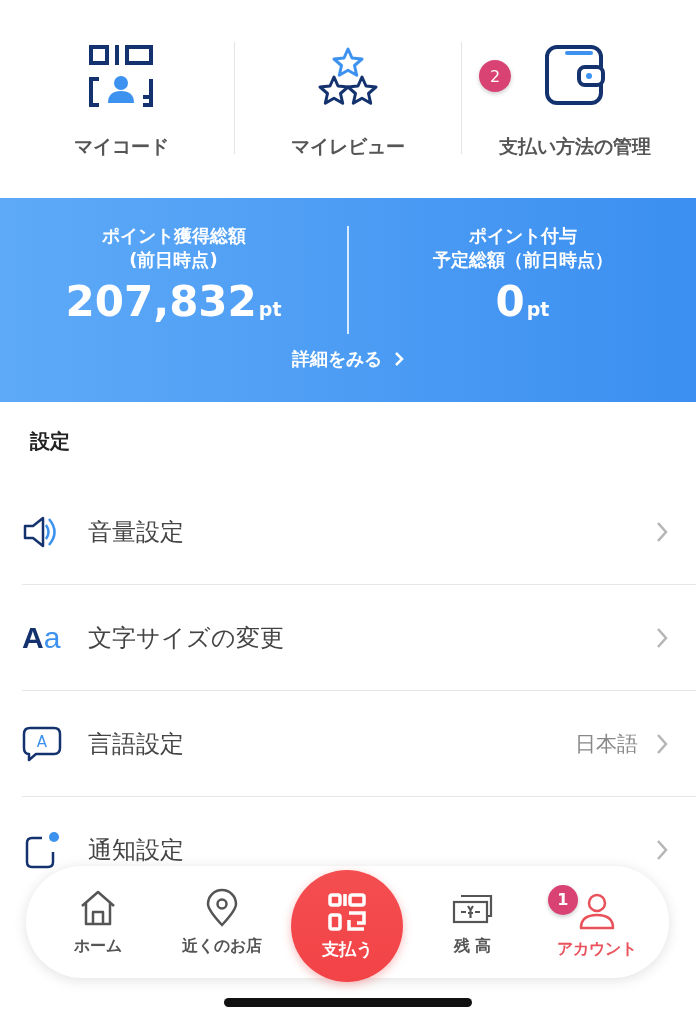 Image resolution: width=696 pixels, height=1024 pixels. I want to click on section-heading: 設定, so click(50, 441).